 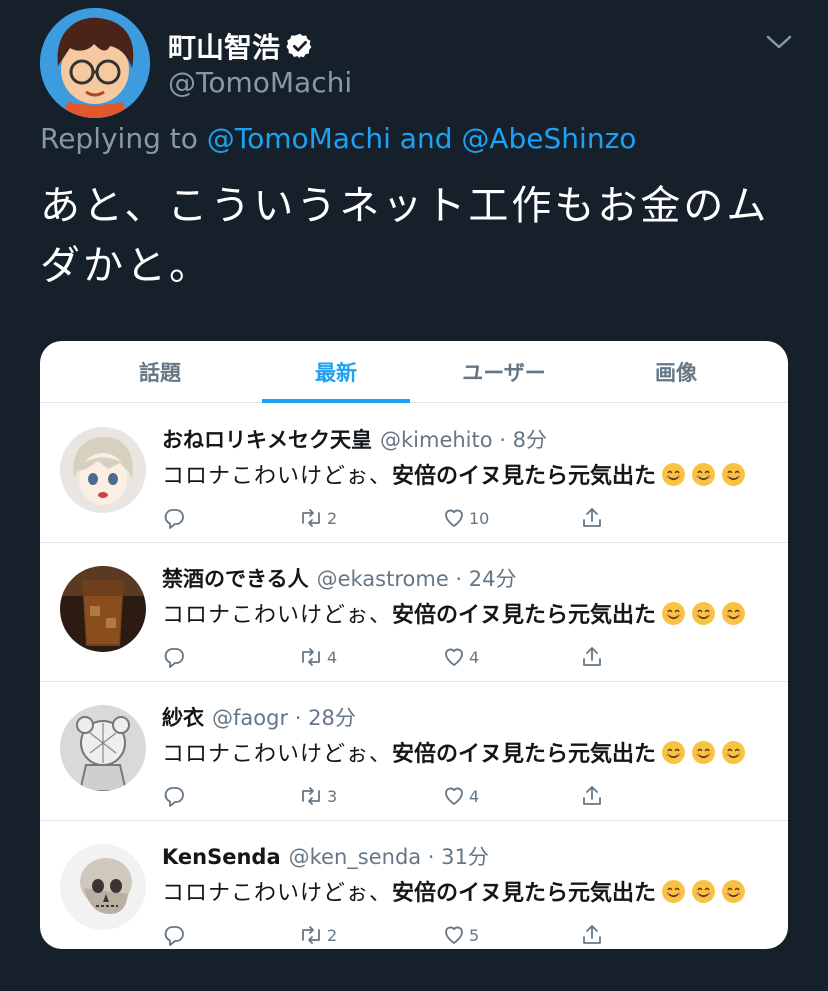 I want to click on retweet-count: 3, so click(x=332, y=796).